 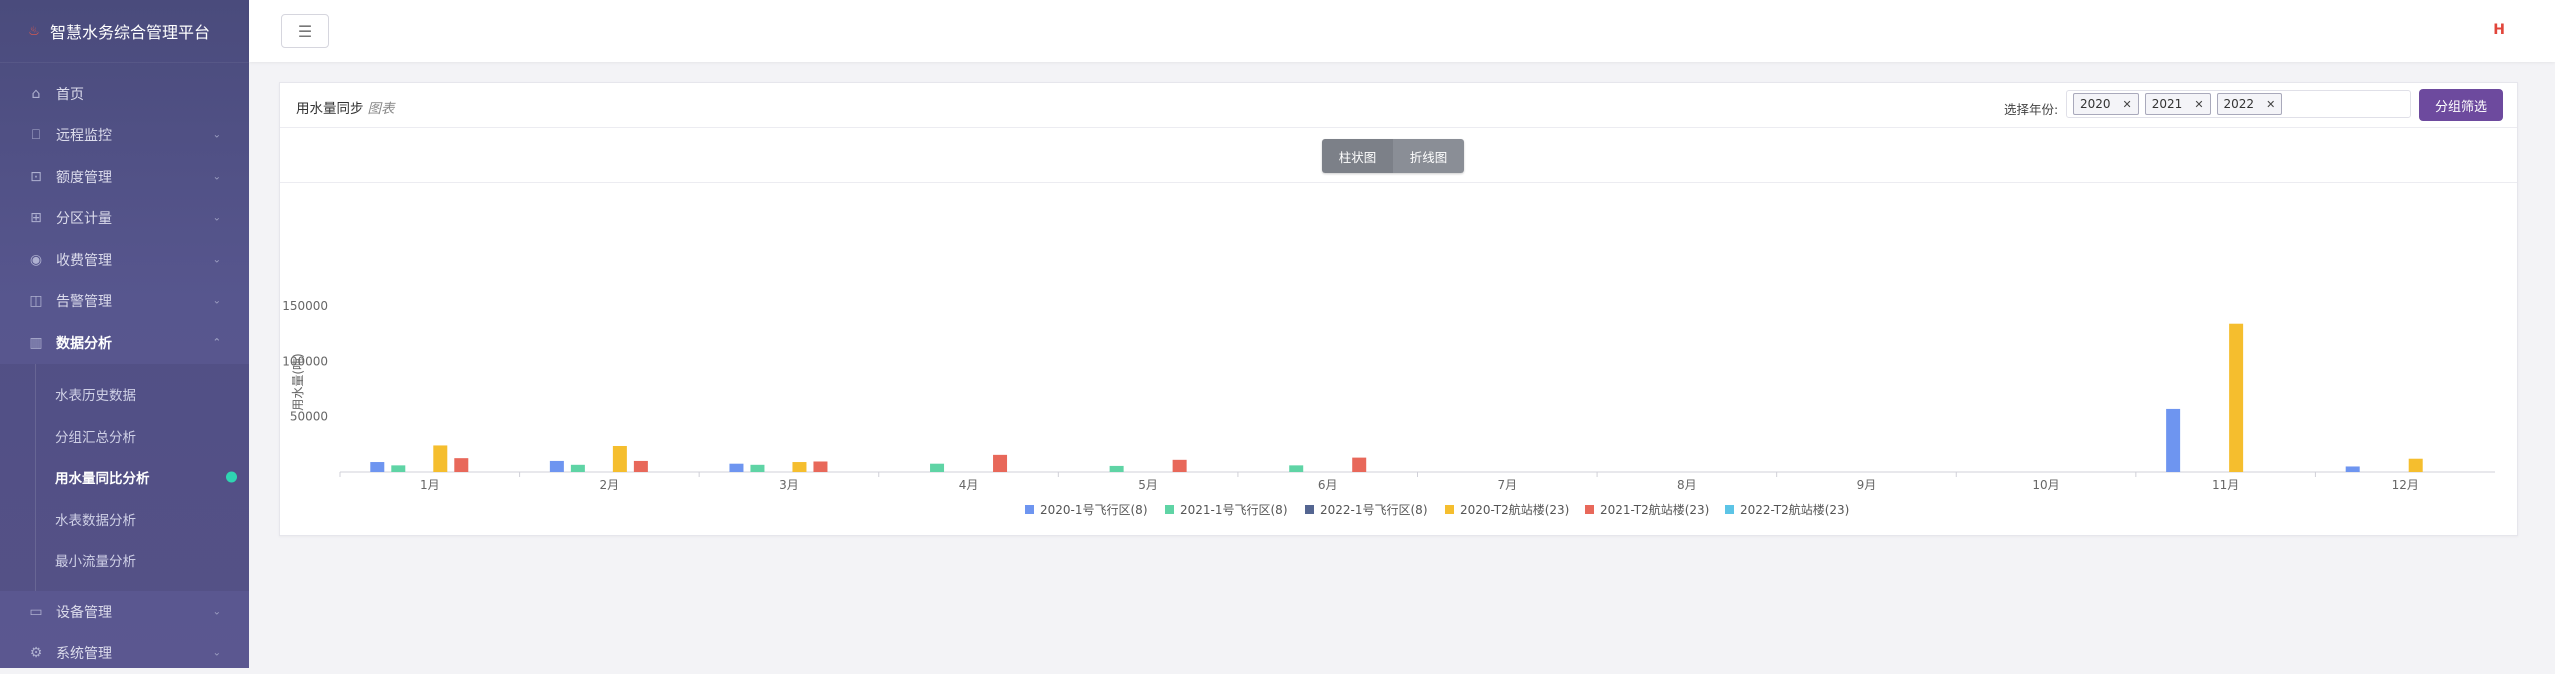 I want to click on home-icon: ⌂, so click(x=36, y=94).